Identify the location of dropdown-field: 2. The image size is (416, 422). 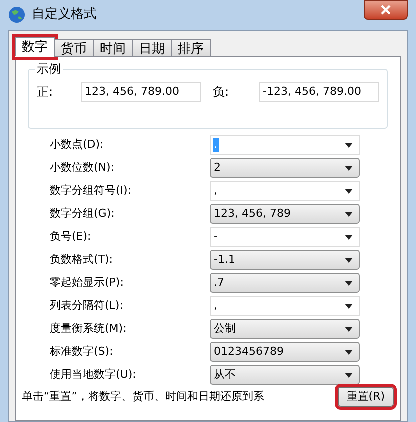
(285, 168).